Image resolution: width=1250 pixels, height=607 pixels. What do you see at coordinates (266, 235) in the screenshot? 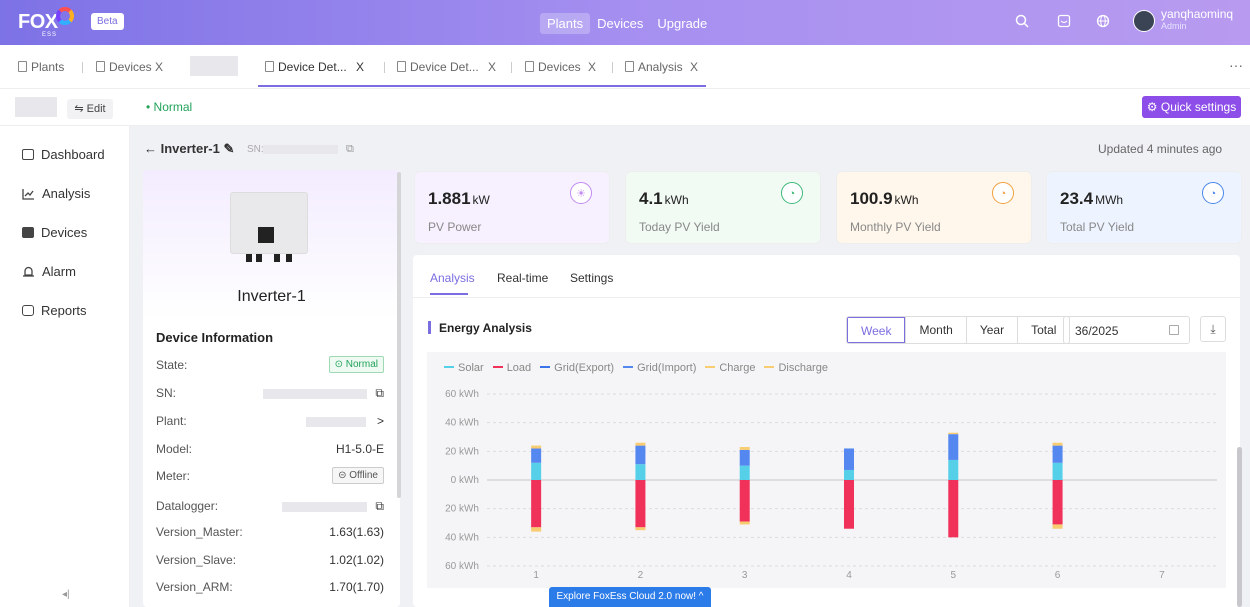
I see `inverter-screen` at bounding box center [266, 235].